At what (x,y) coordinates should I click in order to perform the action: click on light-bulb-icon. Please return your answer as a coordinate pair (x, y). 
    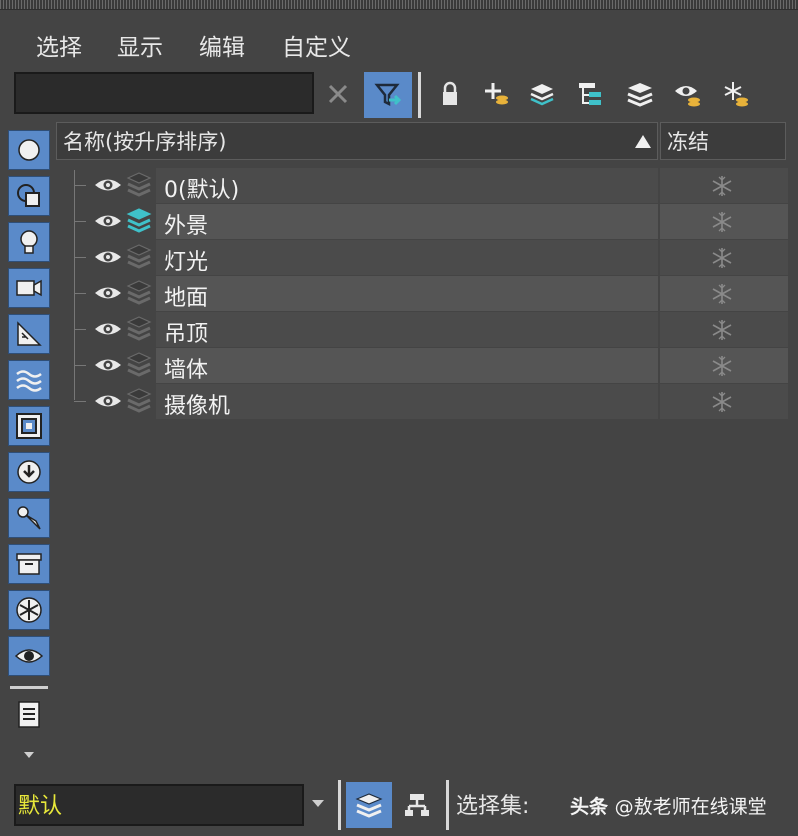
    Looking at the image, I should click on (29, 242).